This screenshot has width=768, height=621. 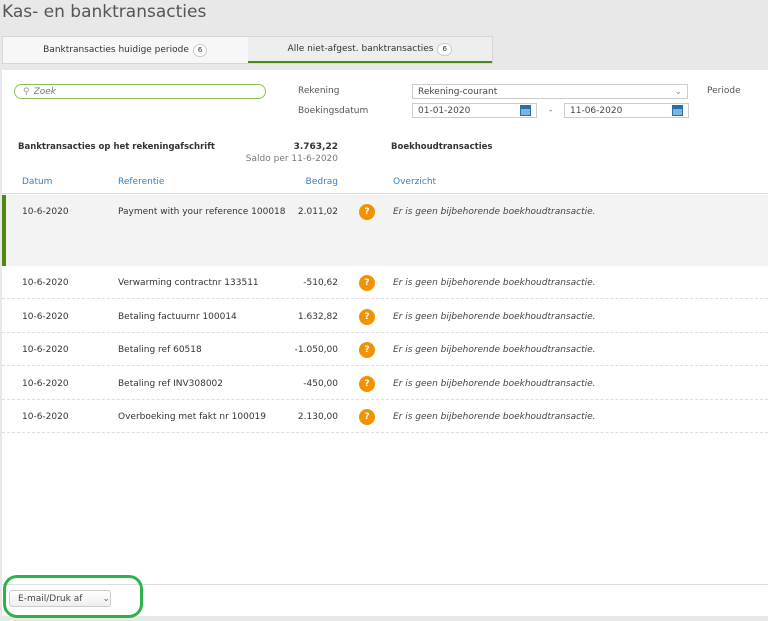 What do you see at coordinates (319, 91) in the screenshot?
I see `rekening-label: Rekening` at bounding box center [319, 91].